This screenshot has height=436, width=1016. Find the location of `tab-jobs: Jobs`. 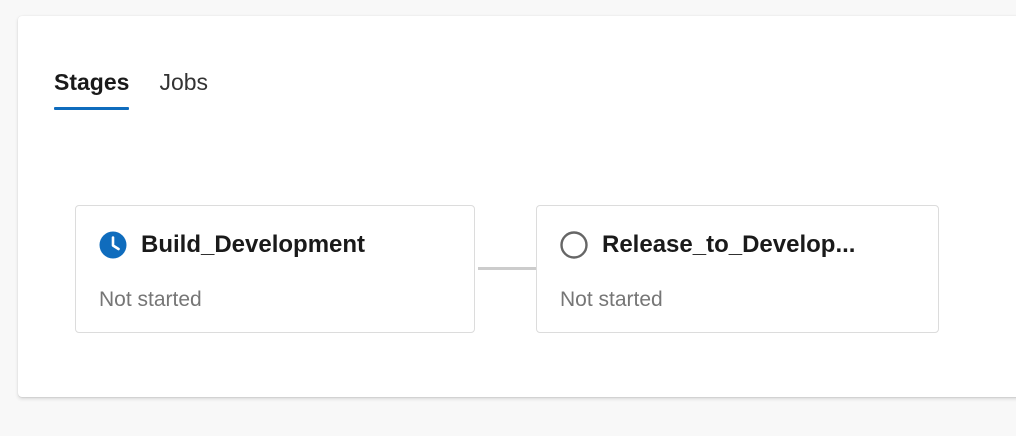

tab-jobs: Jobs is located at coordinates (183, 89).